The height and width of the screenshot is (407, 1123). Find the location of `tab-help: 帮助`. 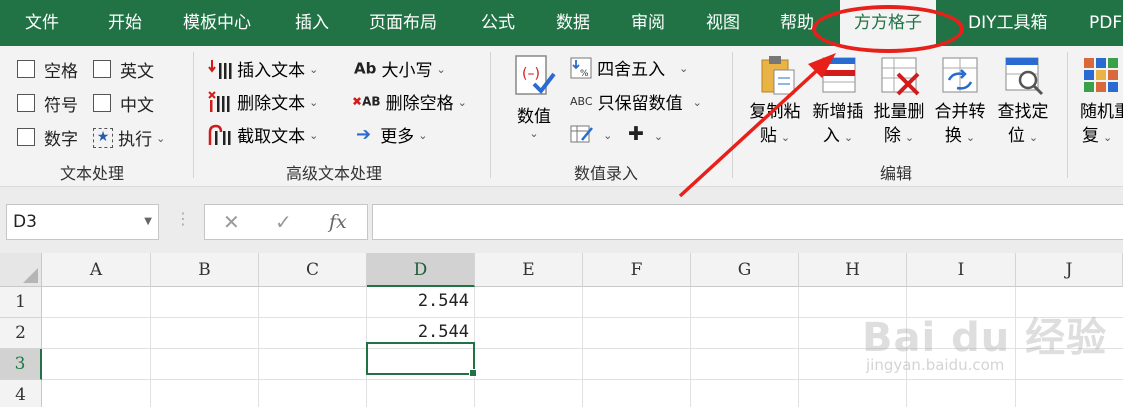

tab-help: 帮助 is located at coordinates (797, 23).